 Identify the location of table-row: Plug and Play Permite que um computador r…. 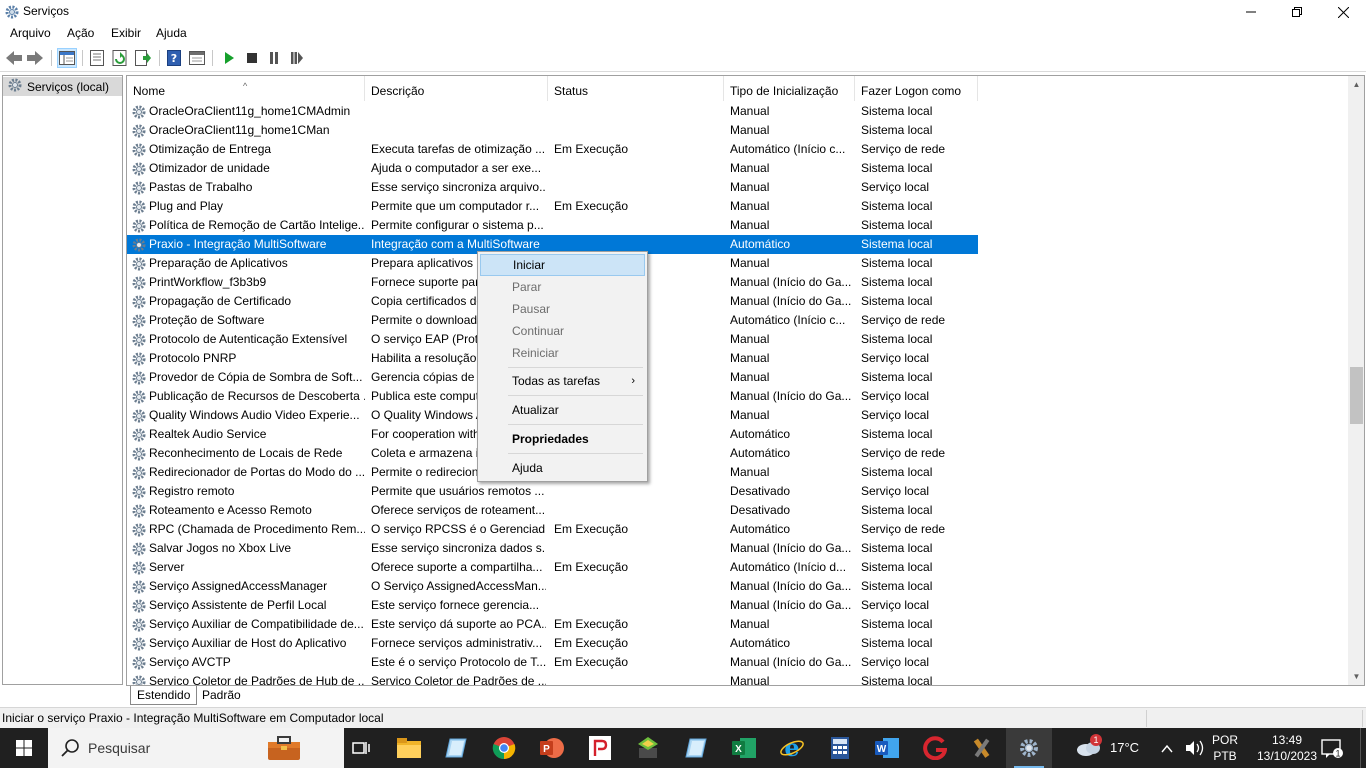
(552, 206).